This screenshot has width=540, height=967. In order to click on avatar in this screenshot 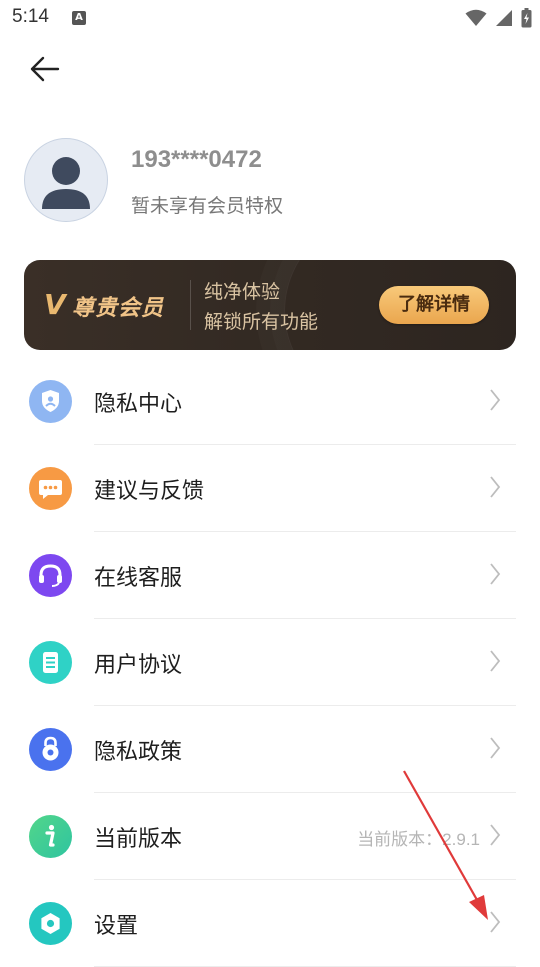, I will do `click(66, 180)`.